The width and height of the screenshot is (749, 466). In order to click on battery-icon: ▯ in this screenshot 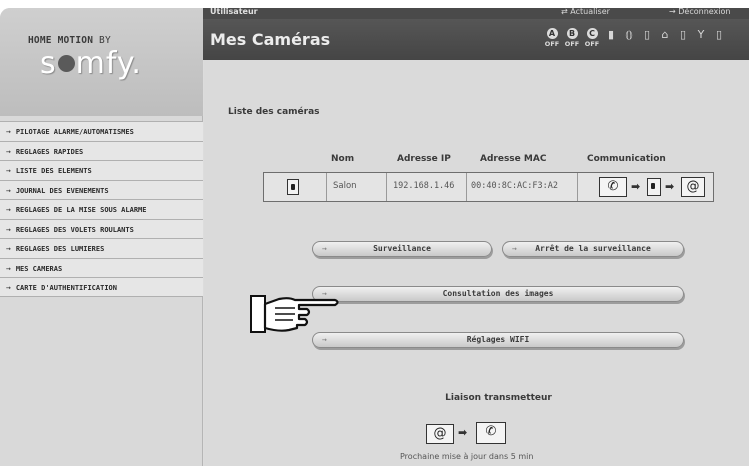, I will do `click(719, 34)`.